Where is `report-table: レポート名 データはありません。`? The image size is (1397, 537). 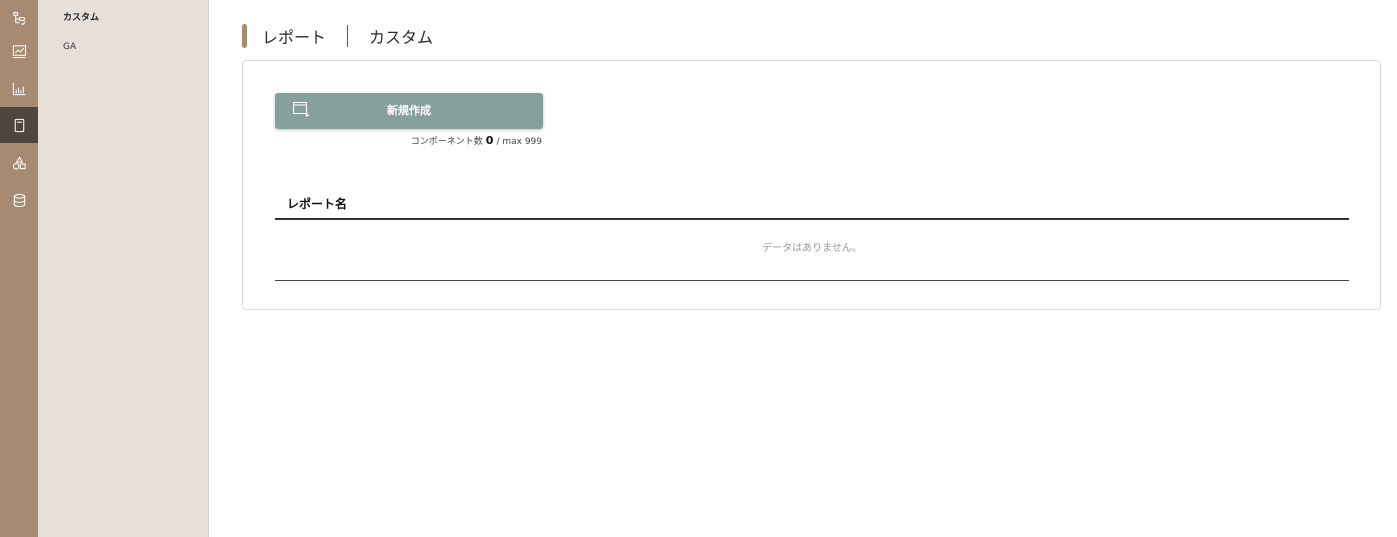 report-table: レポート名 データはありません。 is located at coordinates (812, 236).